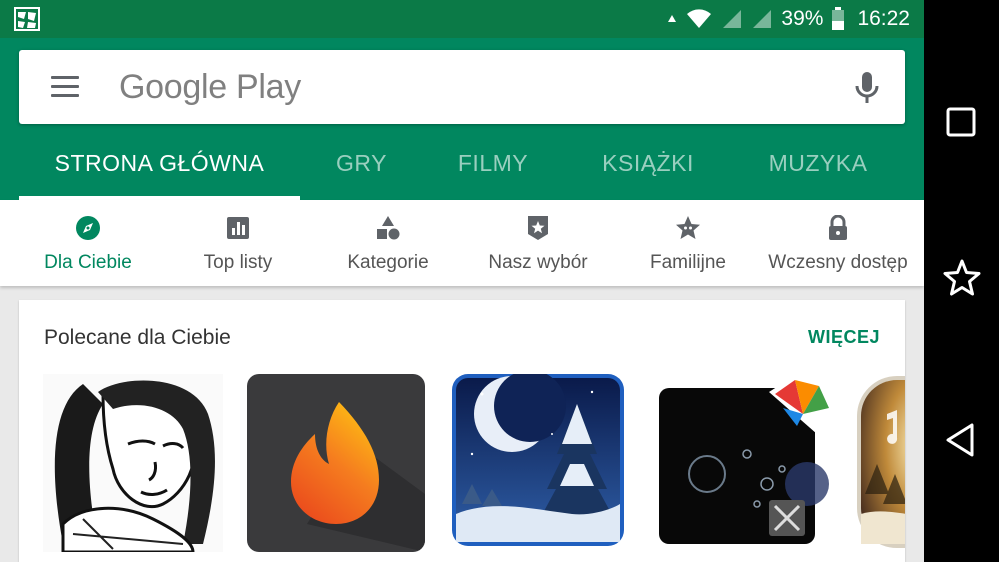 Image resolution: width=999 pixels, height=562 pixels. What do you see at coordinates (844, 337) in the screenshot?
I see `more-button: WIĘCEJ` at bounding box center [844, 337].